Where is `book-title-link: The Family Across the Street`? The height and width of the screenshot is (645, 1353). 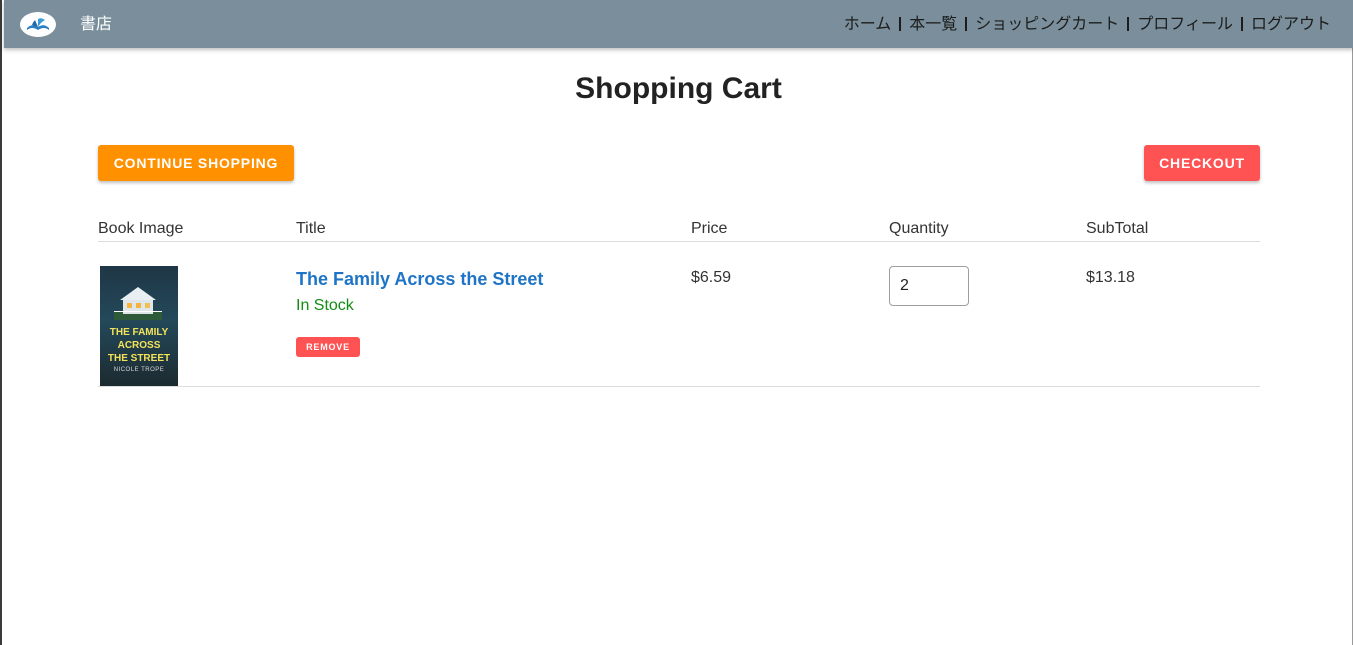
book-title-link: The Family Across the Street is located at coordinates (419, 279).